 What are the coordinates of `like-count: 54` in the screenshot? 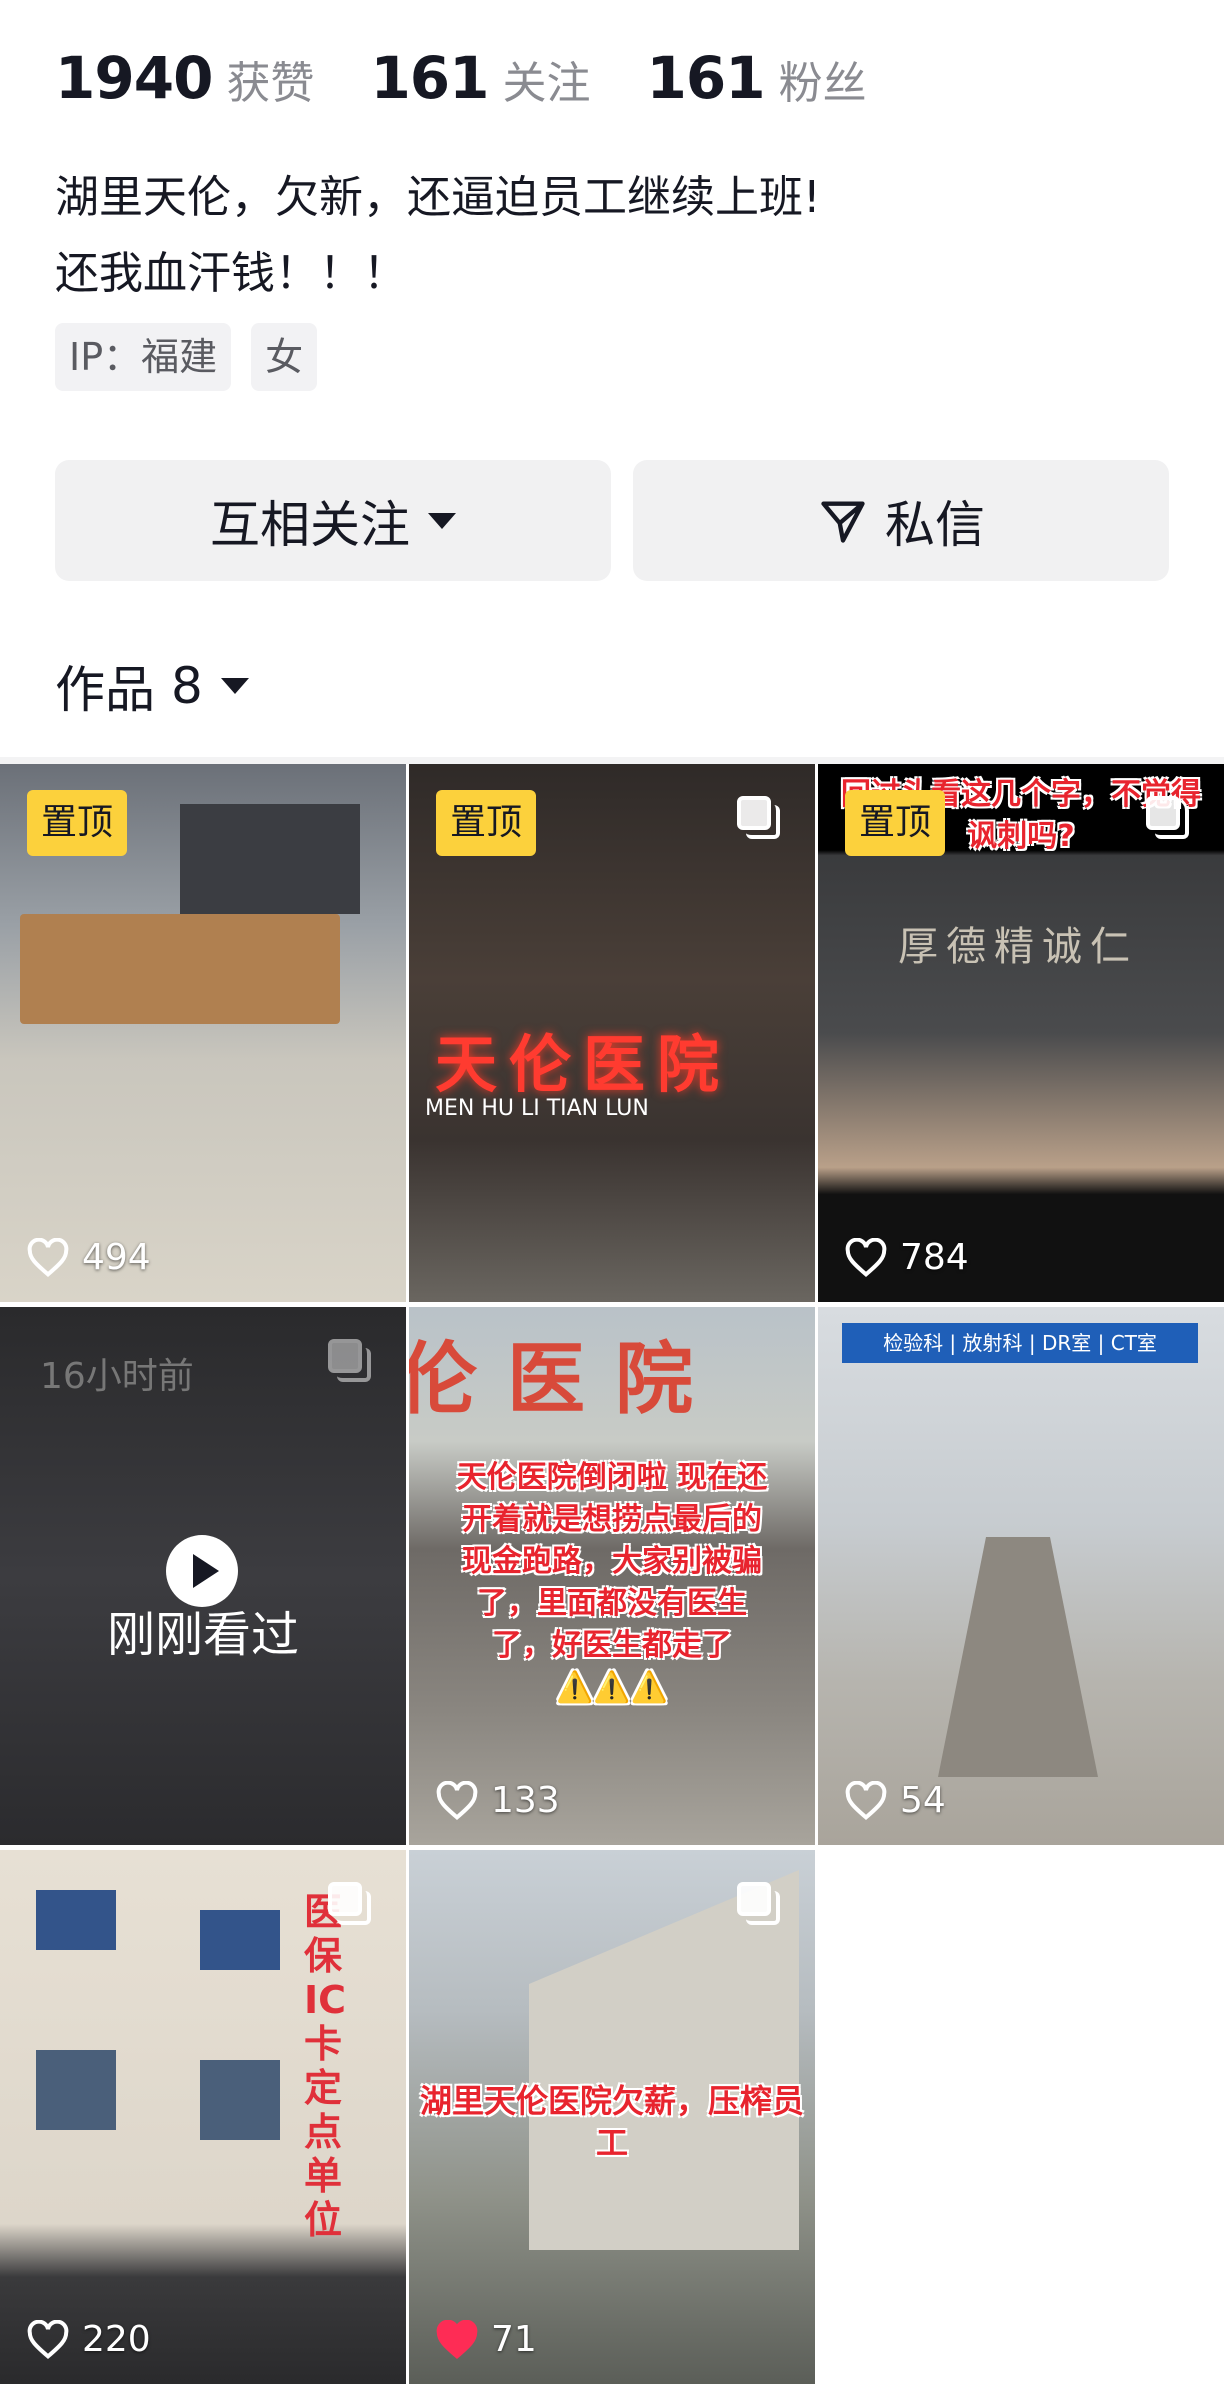 It's located at (895, 1800).